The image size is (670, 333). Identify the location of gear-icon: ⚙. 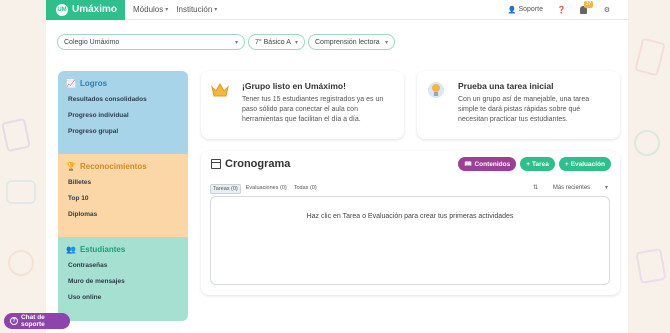
(607, 10).